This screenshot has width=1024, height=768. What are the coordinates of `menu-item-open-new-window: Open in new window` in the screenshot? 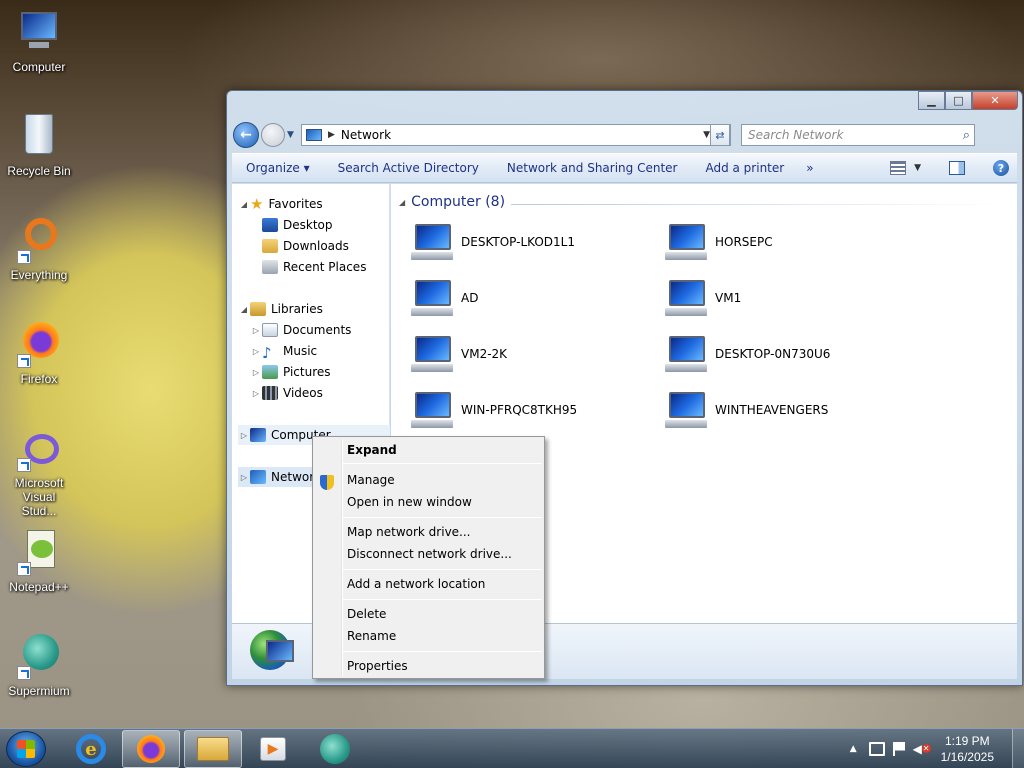 It's located at (409, 502).